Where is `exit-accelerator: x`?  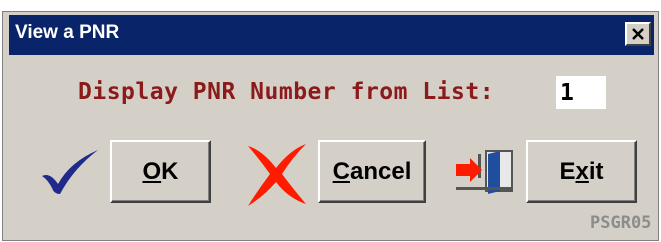 exit-accelerator: x is located at coordinates (582, 171).